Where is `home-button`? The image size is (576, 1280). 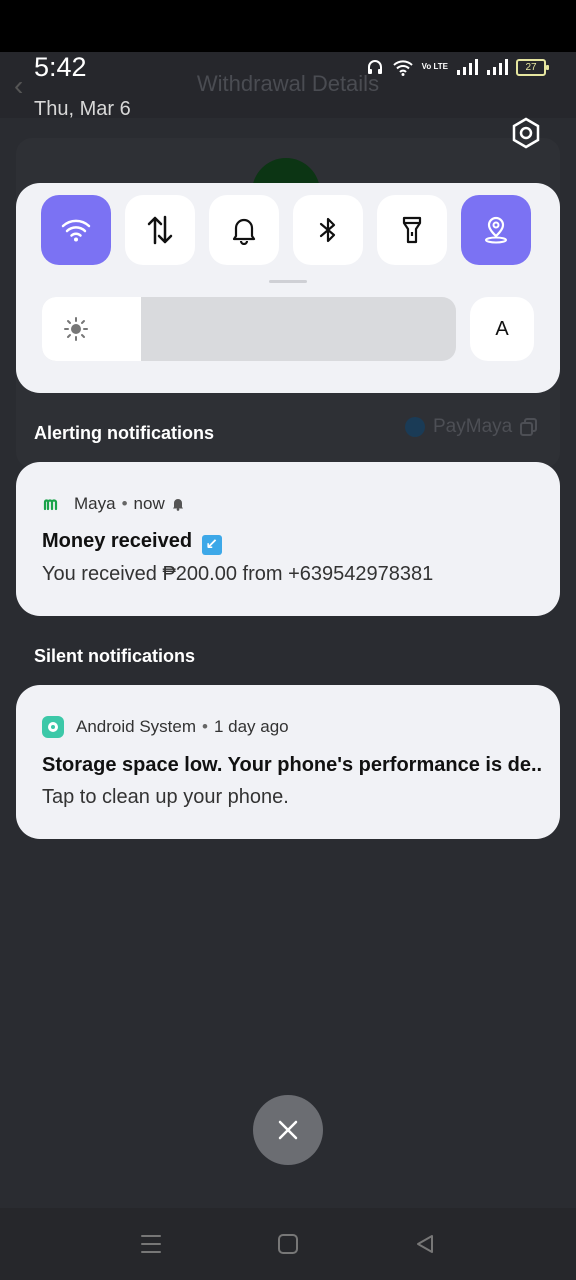 home-button is located at coordinates (288, 1244).